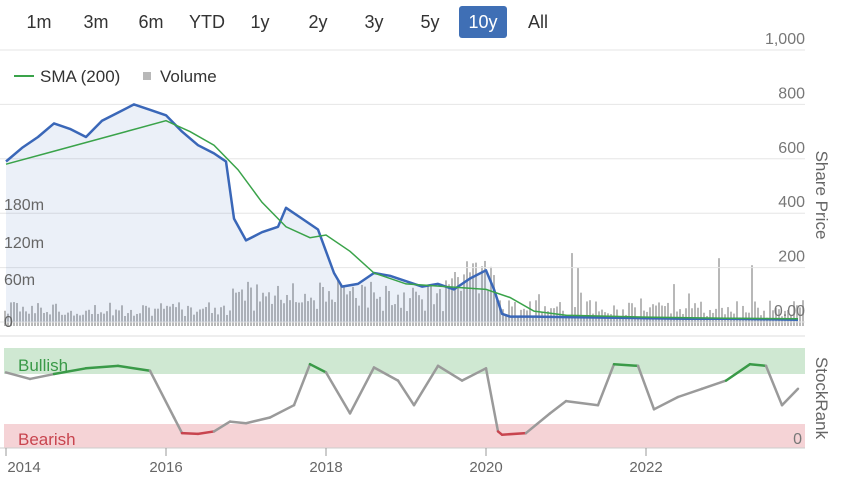 The width and height of the screenshot is (843, 477). Describe the element at coordinates (785, 39) in the screenshot. I see `price-axis-tick: 1,000` at that location.